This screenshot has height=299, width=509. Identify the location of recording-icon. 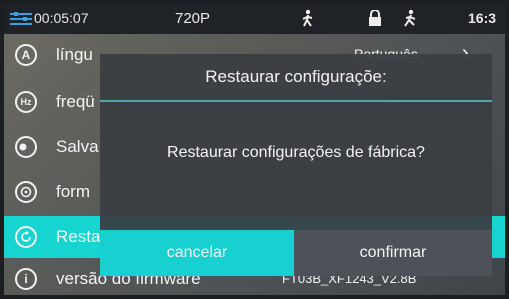
(21, 20).